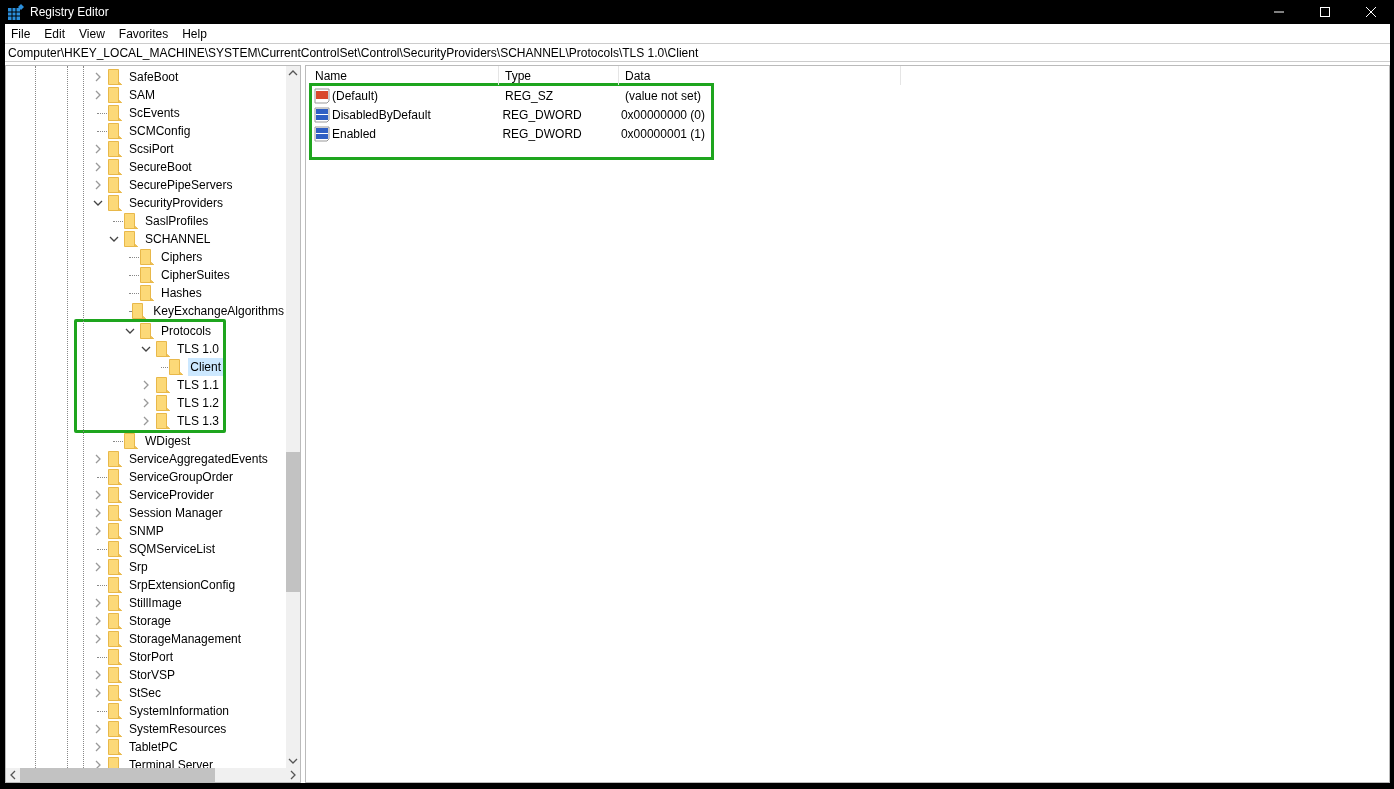 The width and height of the screenshot is (1394, 789). I want to click on tree-item: ScsiPort, so click(151, 149).